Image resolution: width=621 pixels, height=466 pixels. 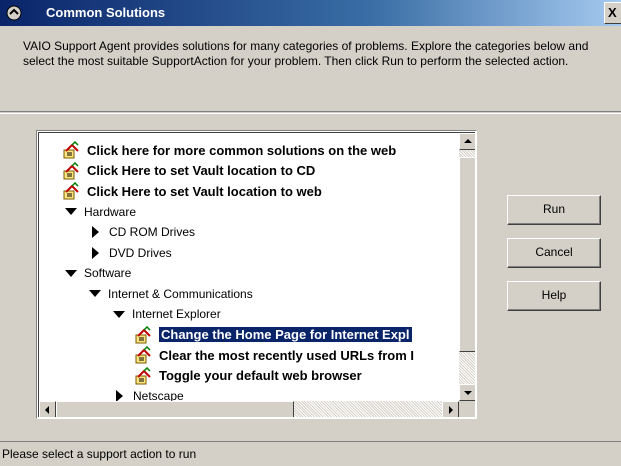 What do you see at coordinates (287, 355) in the screenshot?
I see `tree-item-label: Clear the most recently used URLs from I` at bounding box center [287, 355].